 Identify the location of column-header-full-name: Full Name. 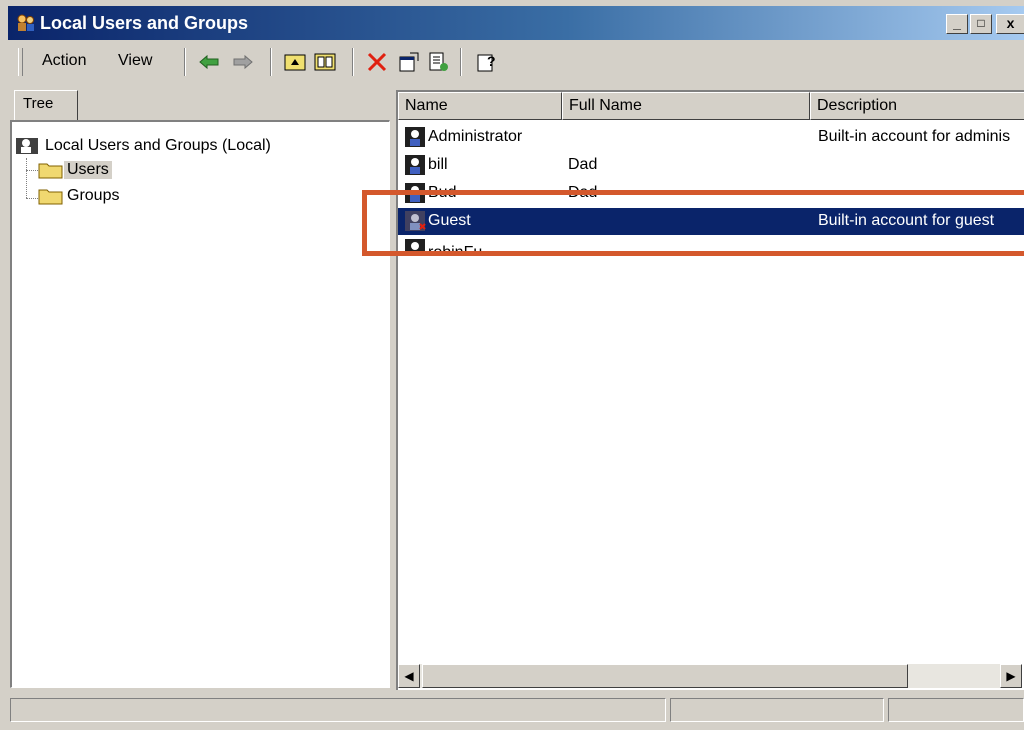
(686, 106).